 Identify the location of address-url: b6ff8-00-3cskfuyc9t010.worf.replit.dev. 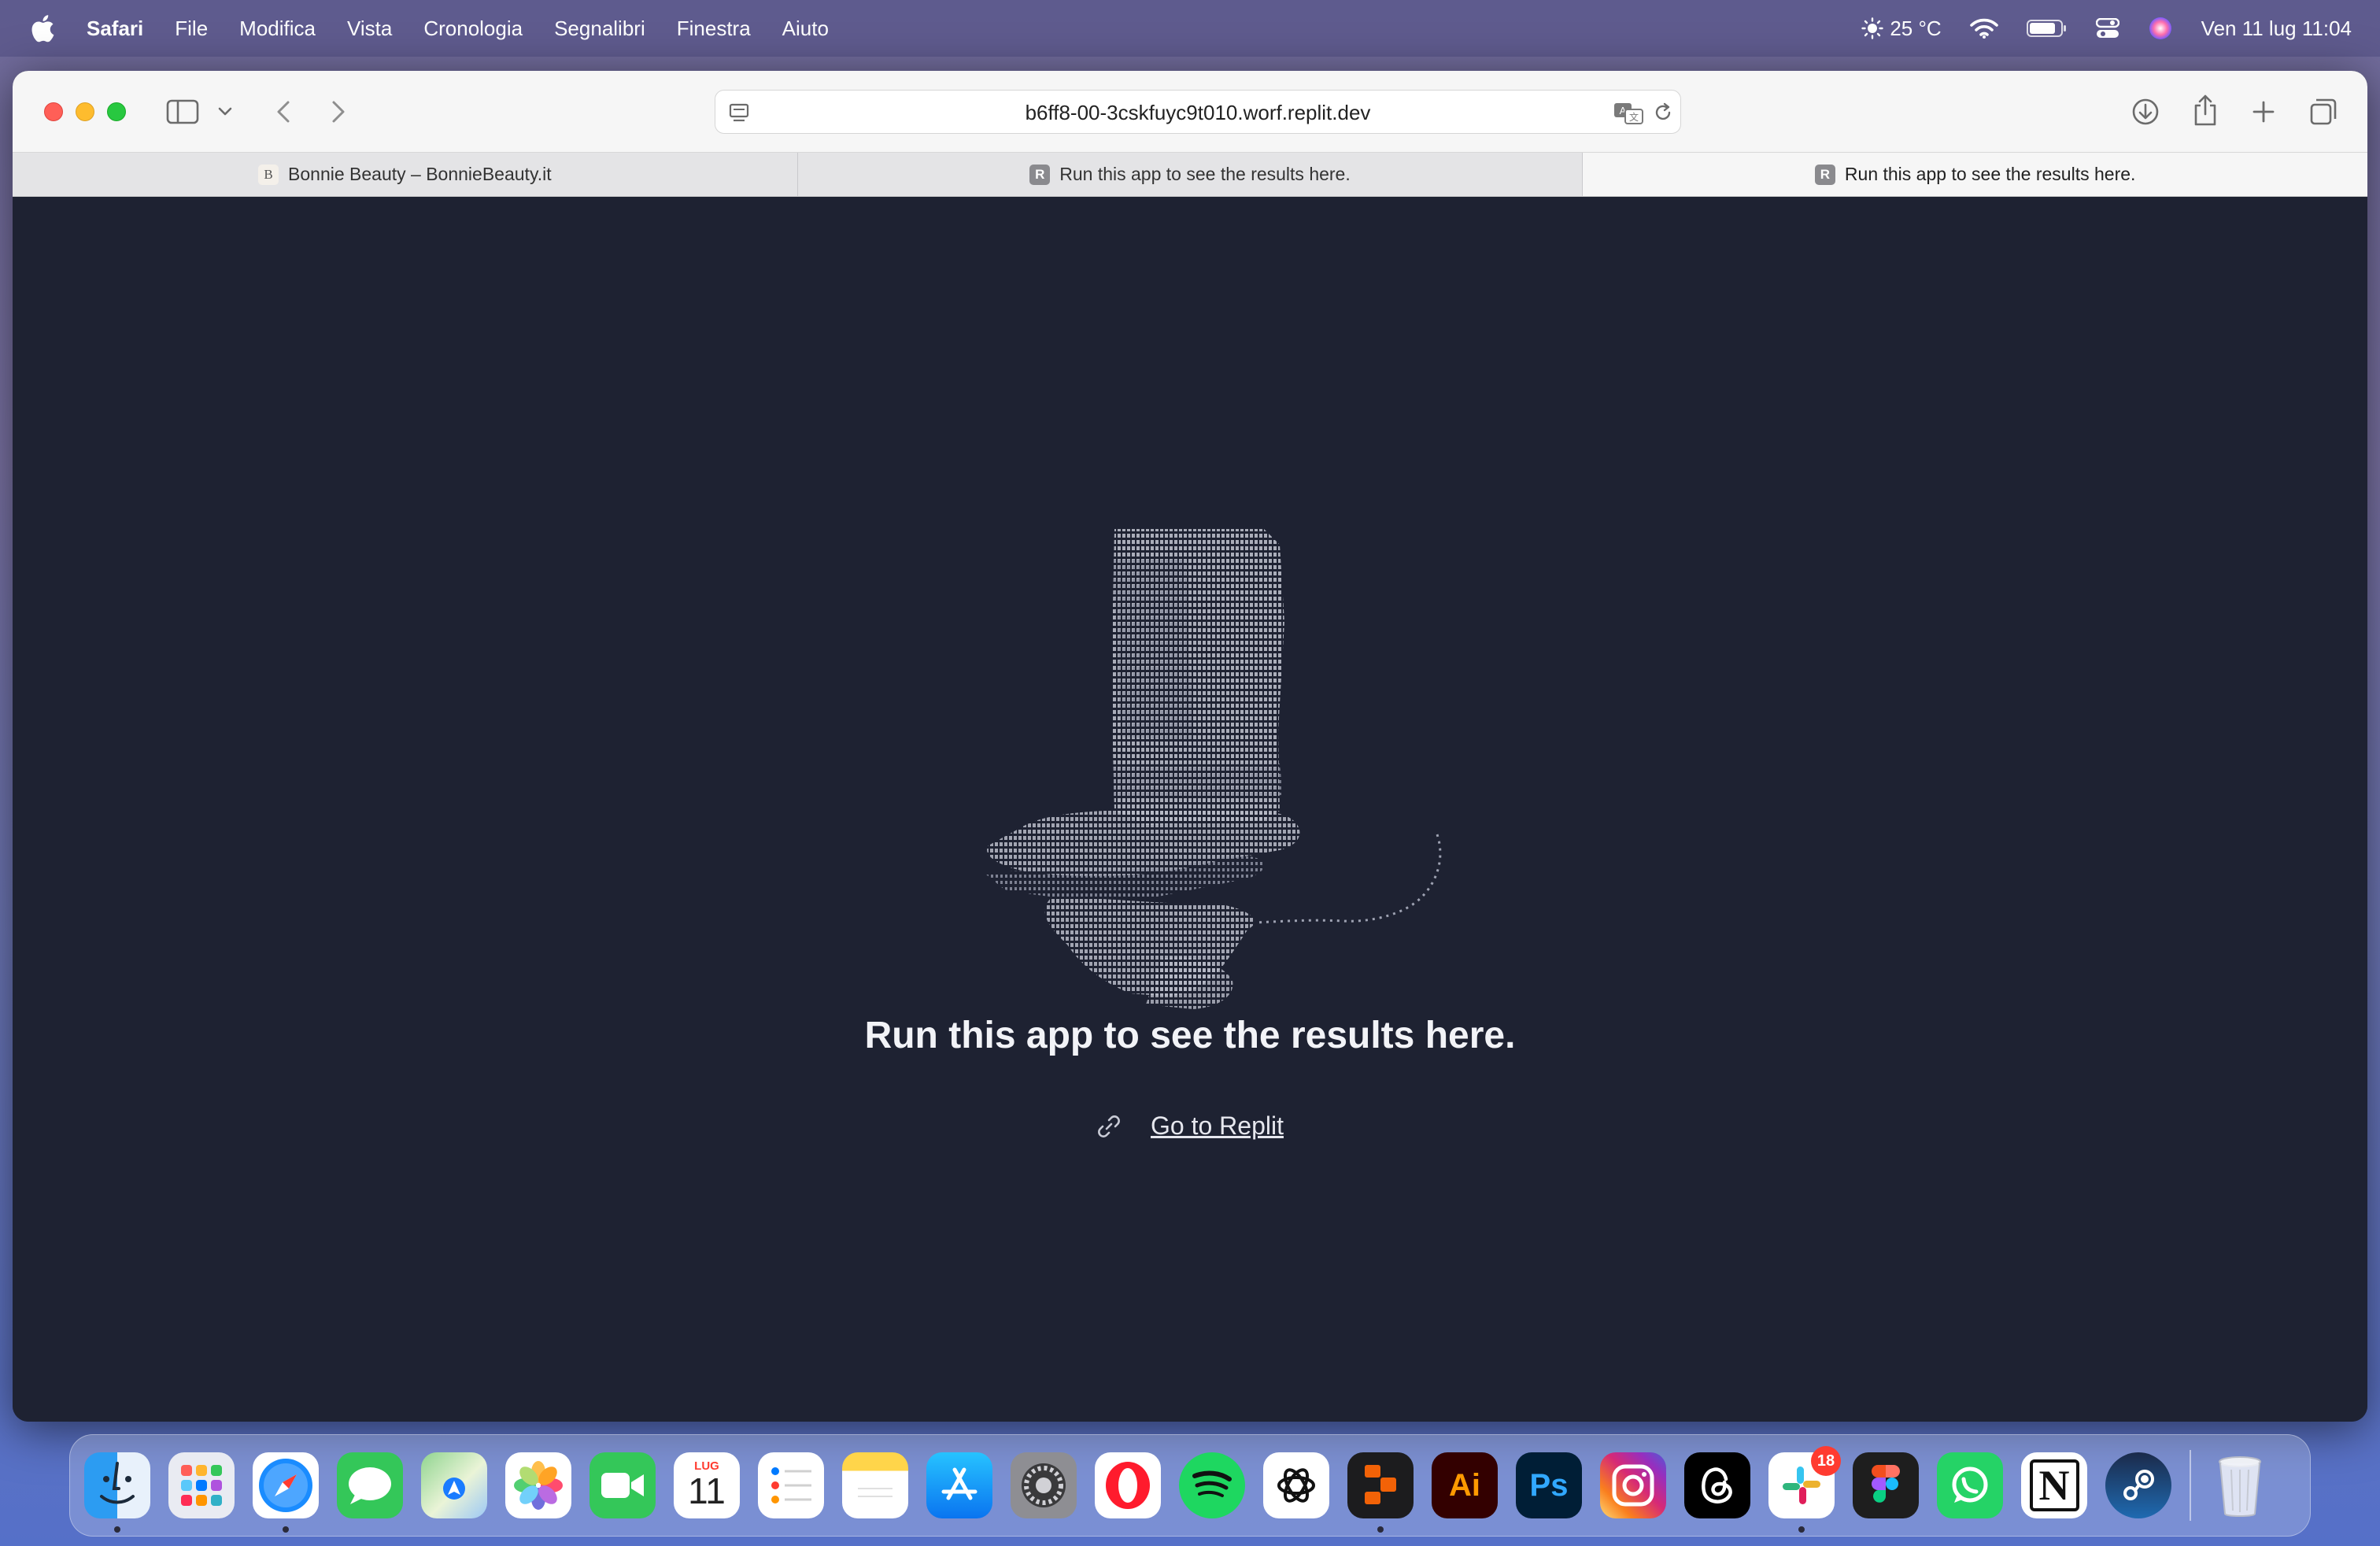
(1197, 113).